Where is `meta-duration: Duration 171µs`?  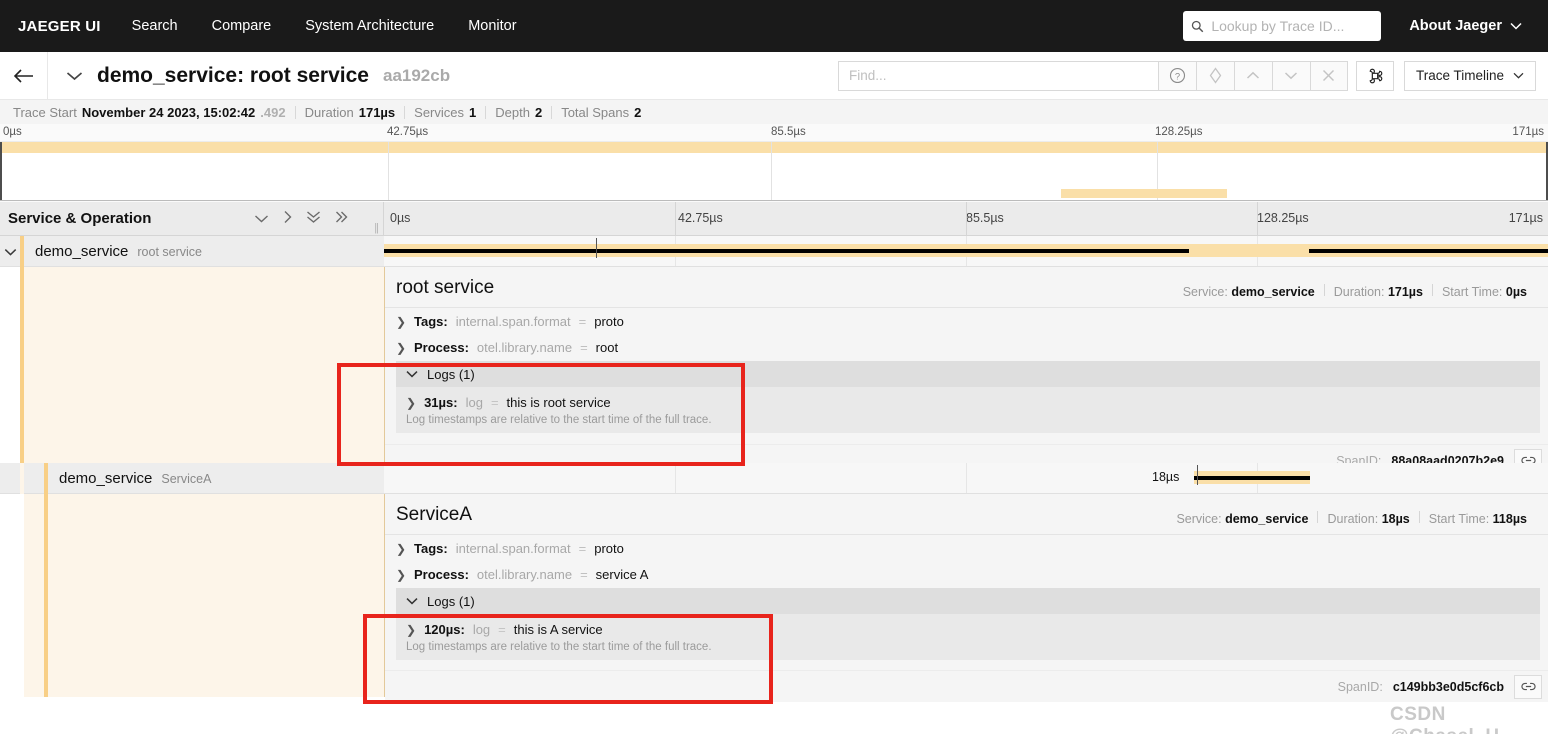
meta-duration: Duration 171µs is located at coordinates (350, 112).